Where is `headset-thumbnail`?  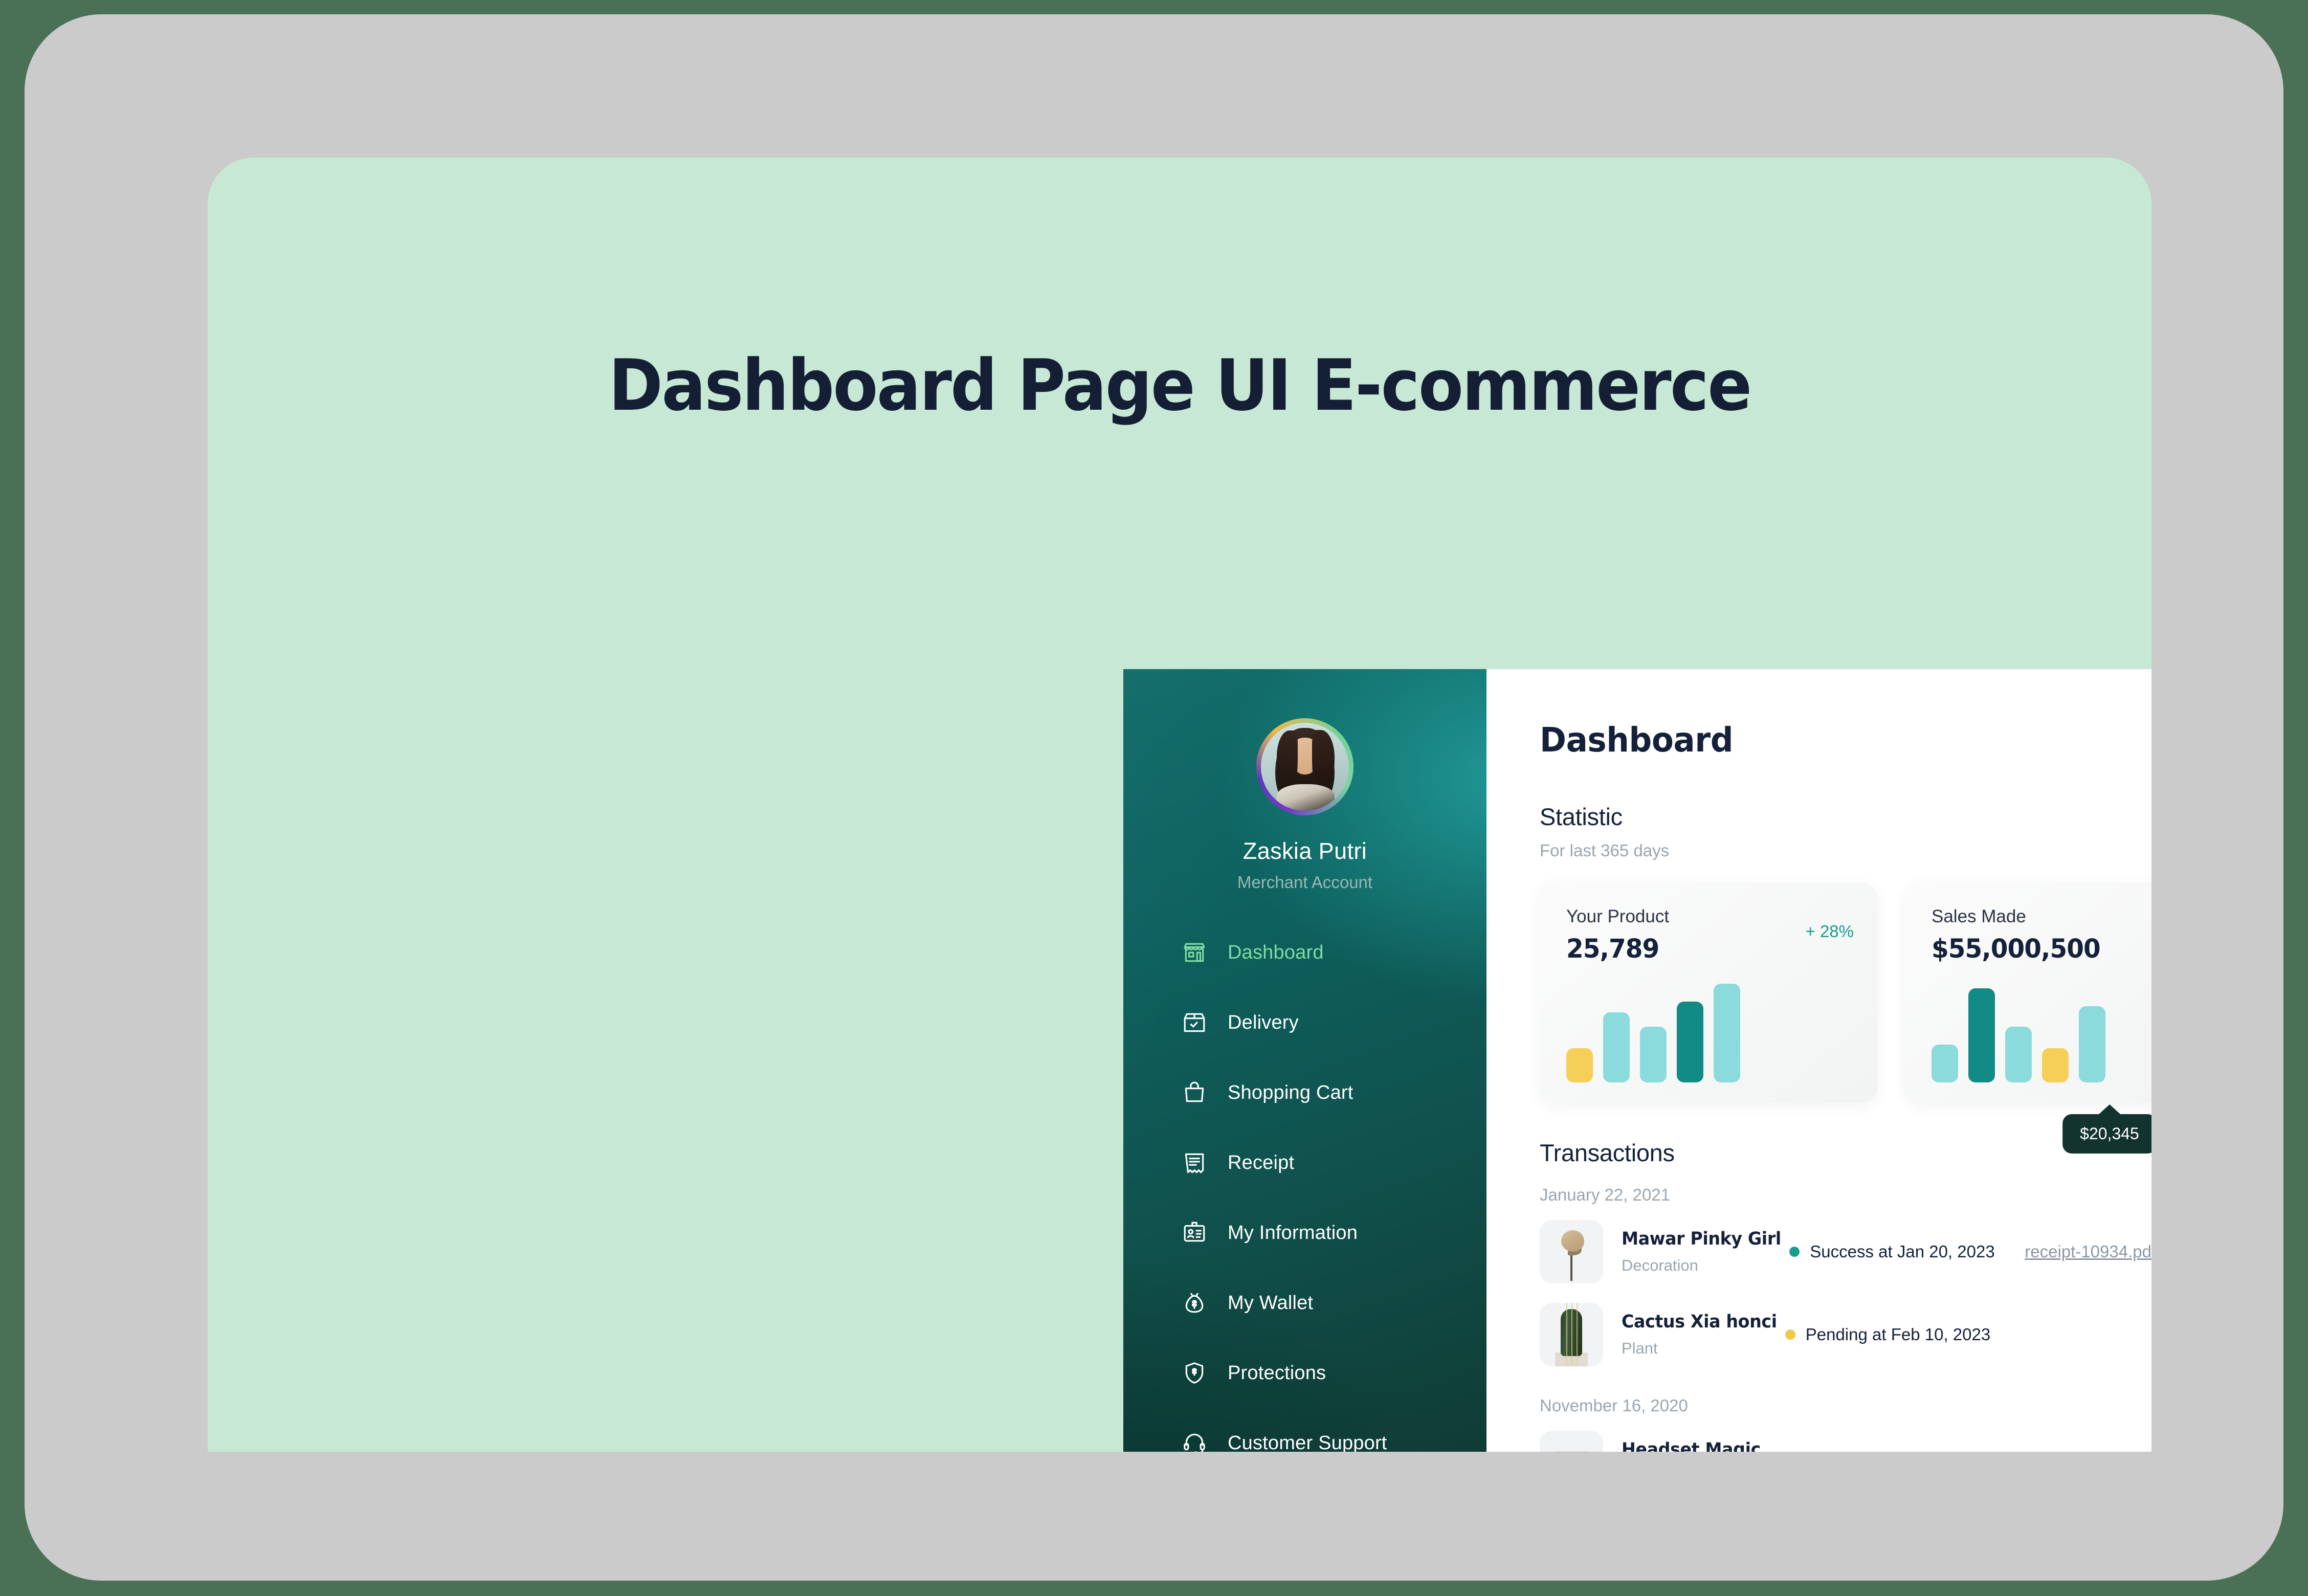 headset-thumbnail is located at coordinates (1571, 1441).